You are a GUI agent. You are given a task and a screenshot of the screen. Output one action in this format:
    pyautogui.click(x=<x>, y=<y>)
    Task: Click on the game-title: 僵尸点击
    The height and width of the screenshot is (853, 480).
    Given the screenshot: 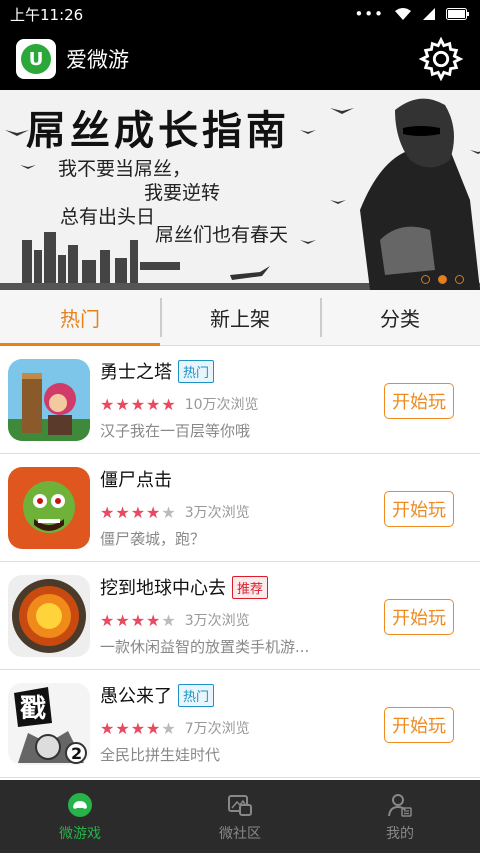 What is the action you would take?
    pyautogui.click(x=136, y=480)
    